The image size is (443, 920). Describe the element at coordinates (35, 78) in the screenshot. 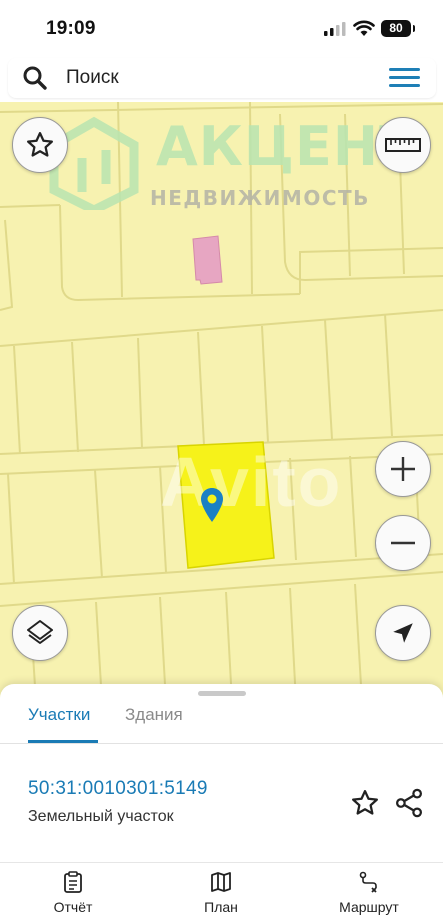

I see `search-icon` at that location.